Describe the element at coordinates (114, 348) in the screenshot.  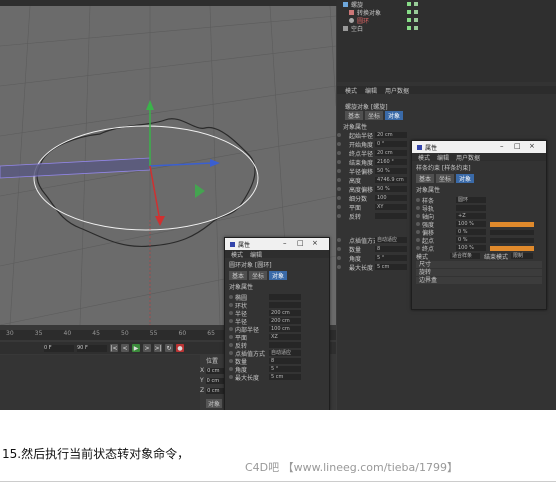
I see `go-start-icon: |<` at that location.